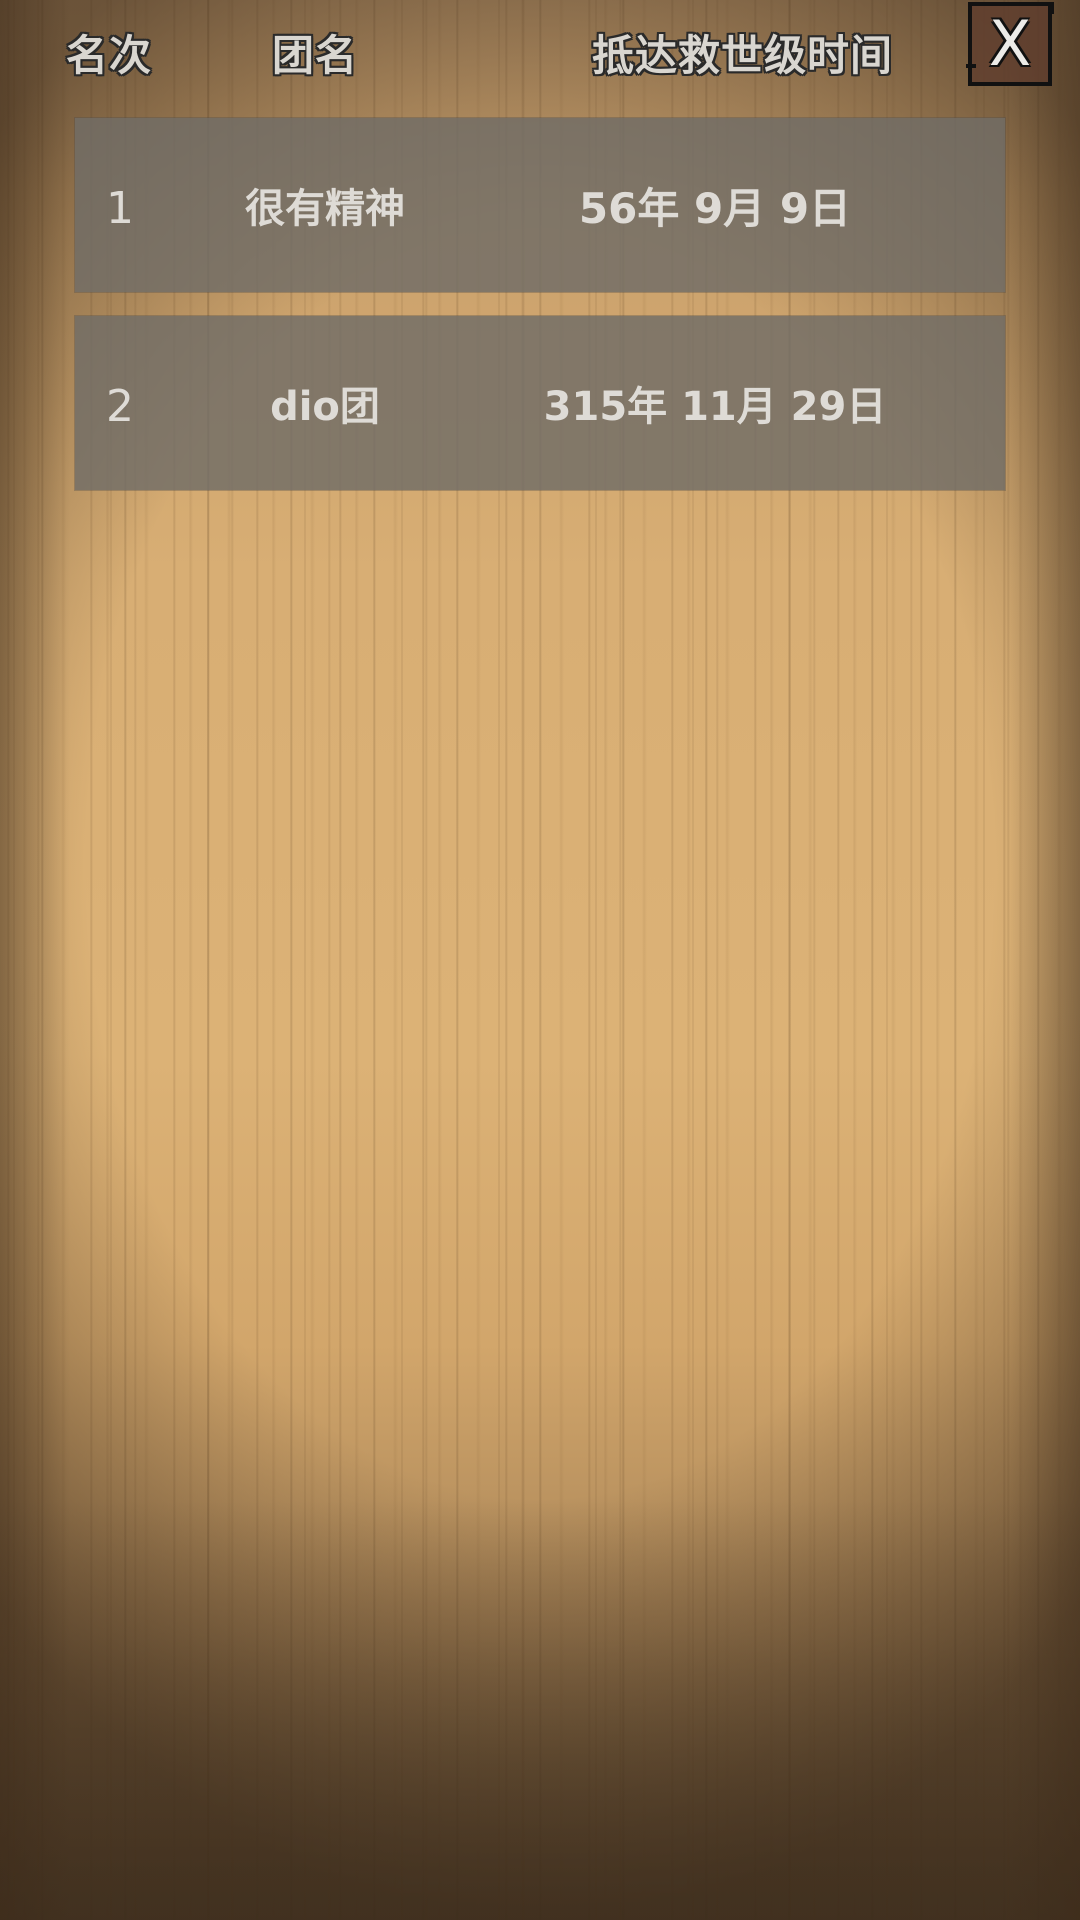 This screenshot has height=1920, width=1080. Describe the element at coordinates (325, 407) in the screenshot. I see `row-team-name: dio团` at that location.